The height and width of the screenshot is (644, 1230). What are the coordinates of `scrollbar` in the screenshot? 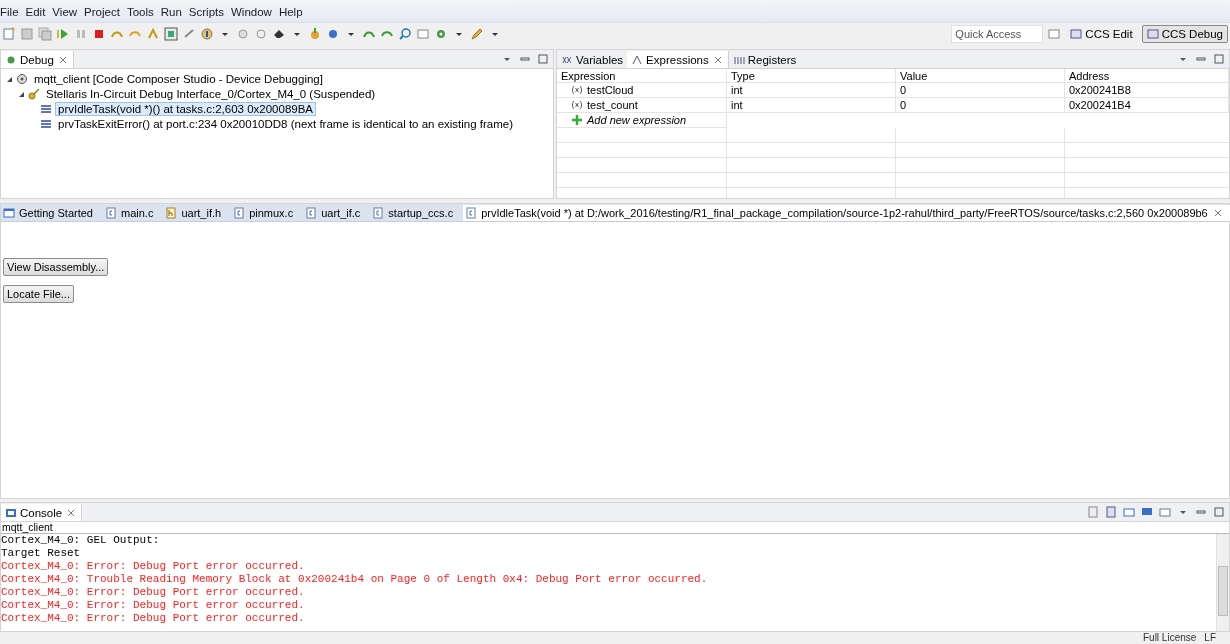 It's located at (1222, 582).